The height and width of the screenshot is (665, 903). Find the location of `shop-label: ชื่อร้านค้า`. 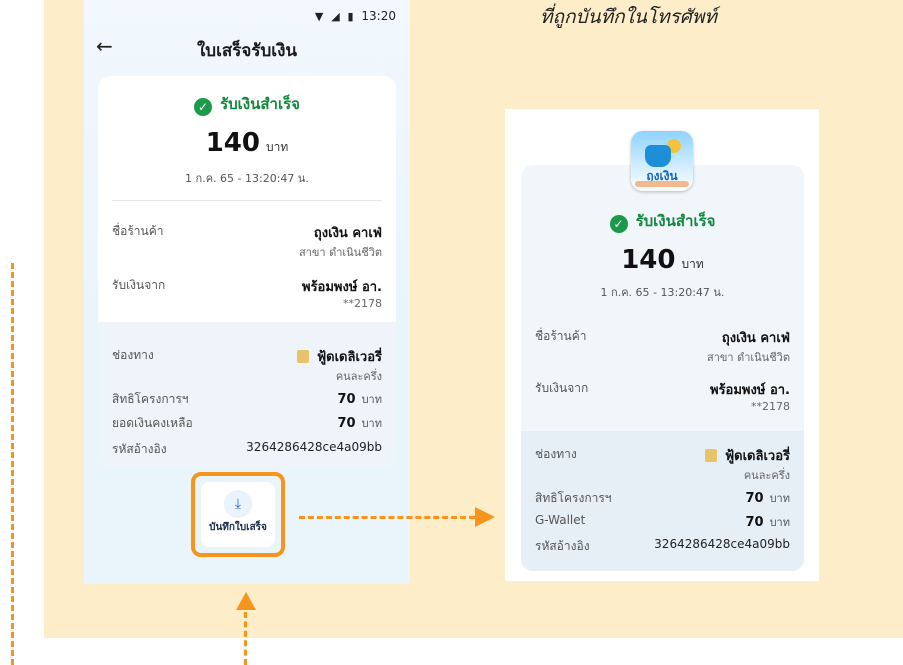

shop-label: ชื่อร้านค้า is located at coordinates (138, 231).